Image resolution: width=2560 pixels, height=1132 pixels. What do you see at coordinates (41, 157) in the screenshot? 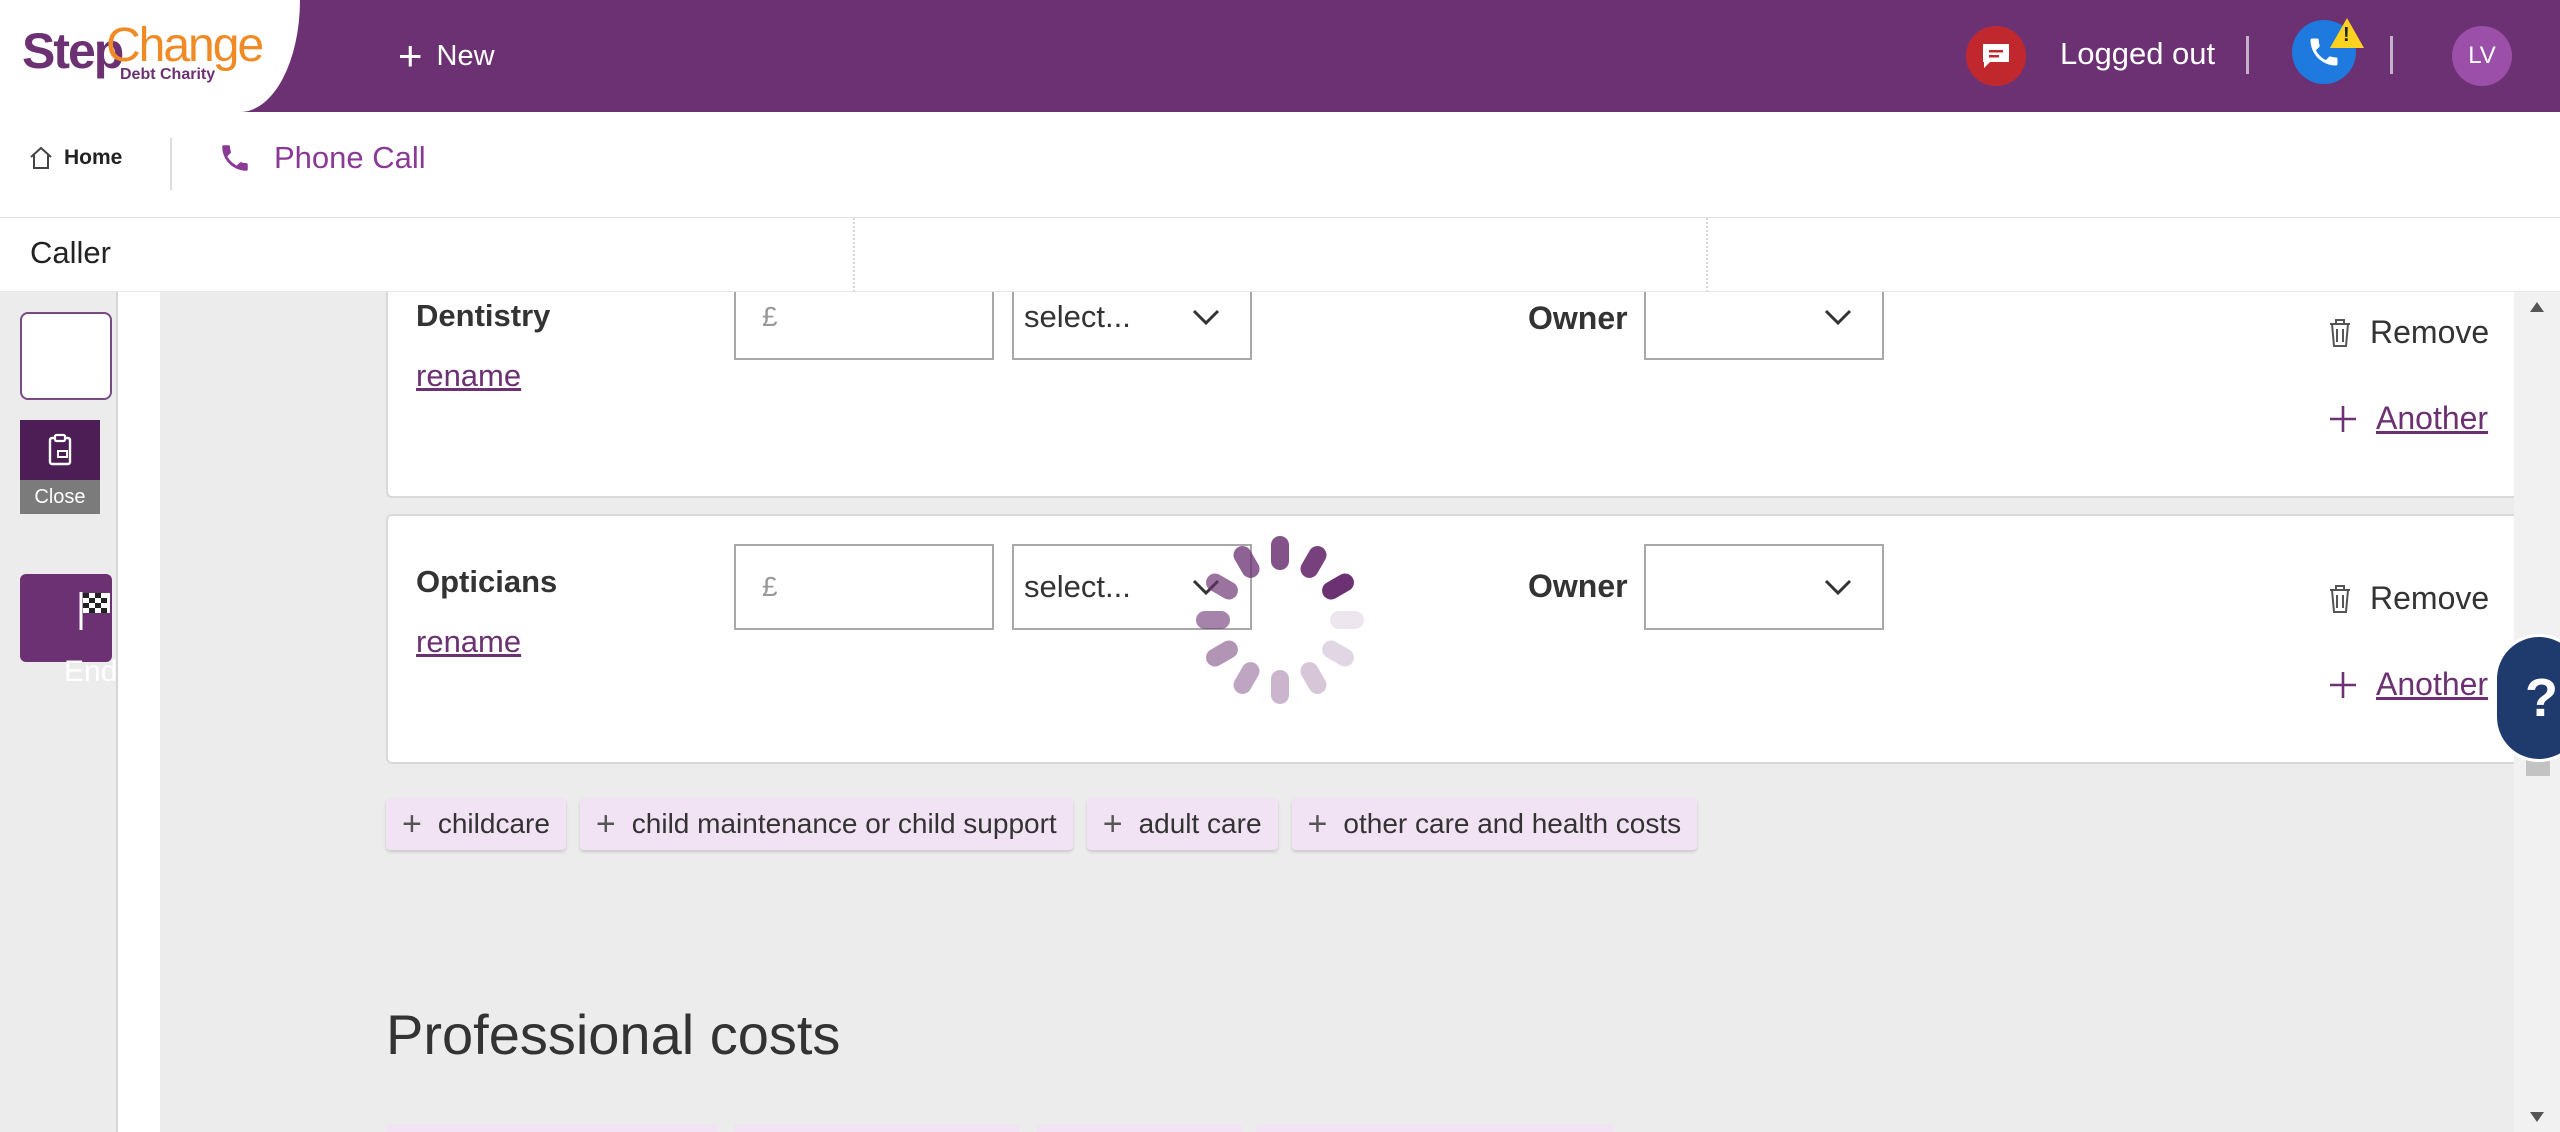
I see `house-icon` at bounding box center [41, 157].